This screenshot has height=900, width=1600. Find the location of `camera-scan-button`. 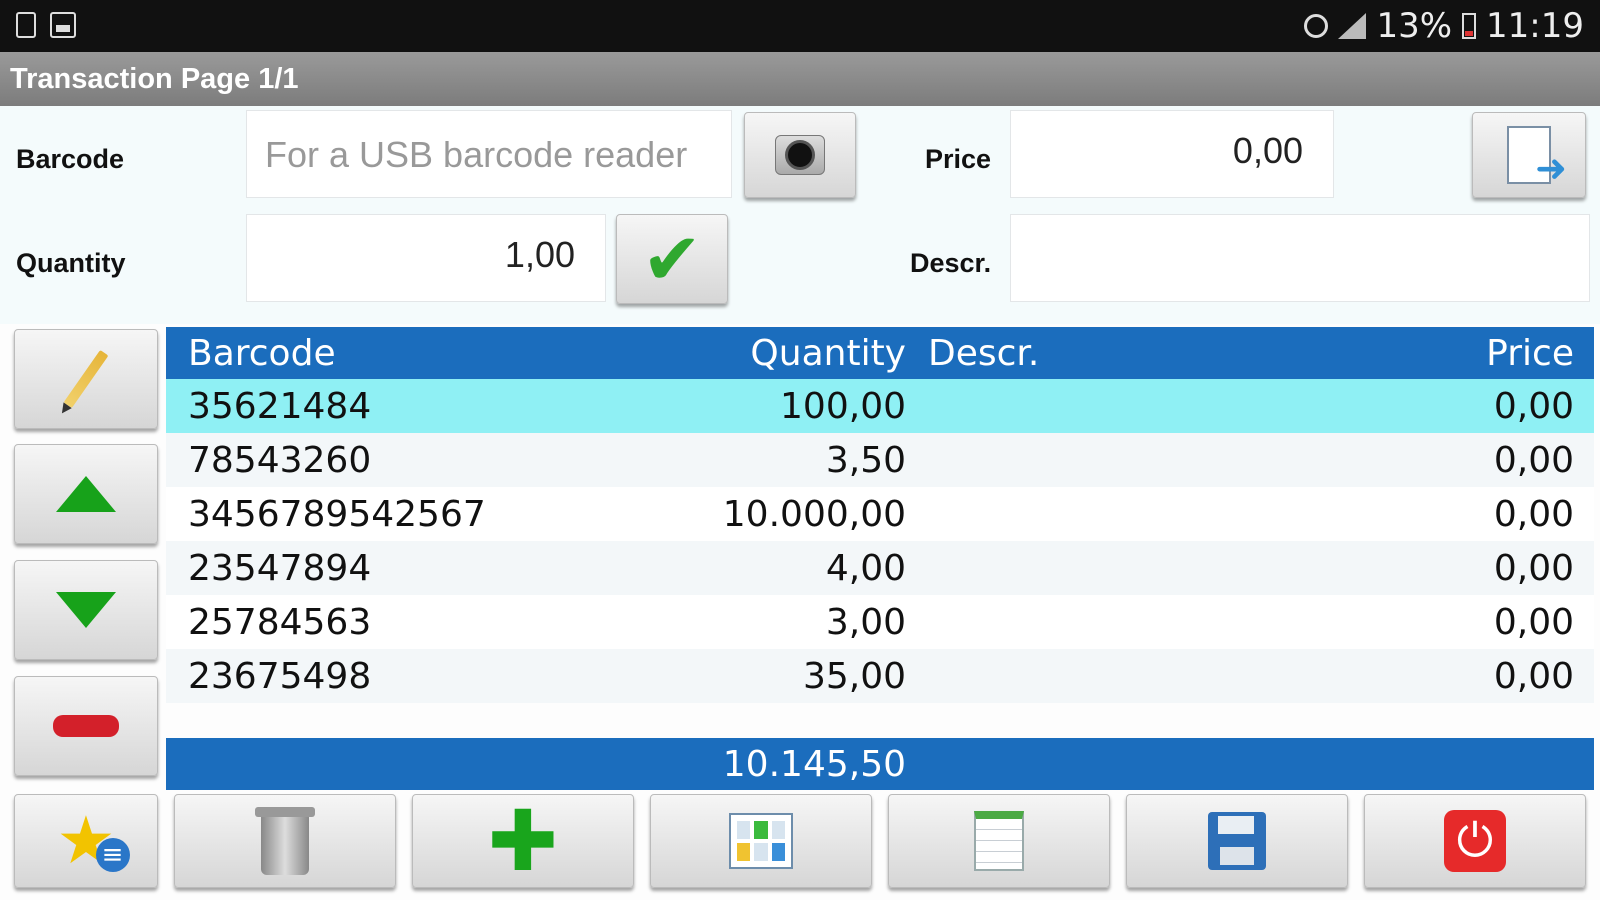

camera-scan-button is located at coordinates (800, 155).